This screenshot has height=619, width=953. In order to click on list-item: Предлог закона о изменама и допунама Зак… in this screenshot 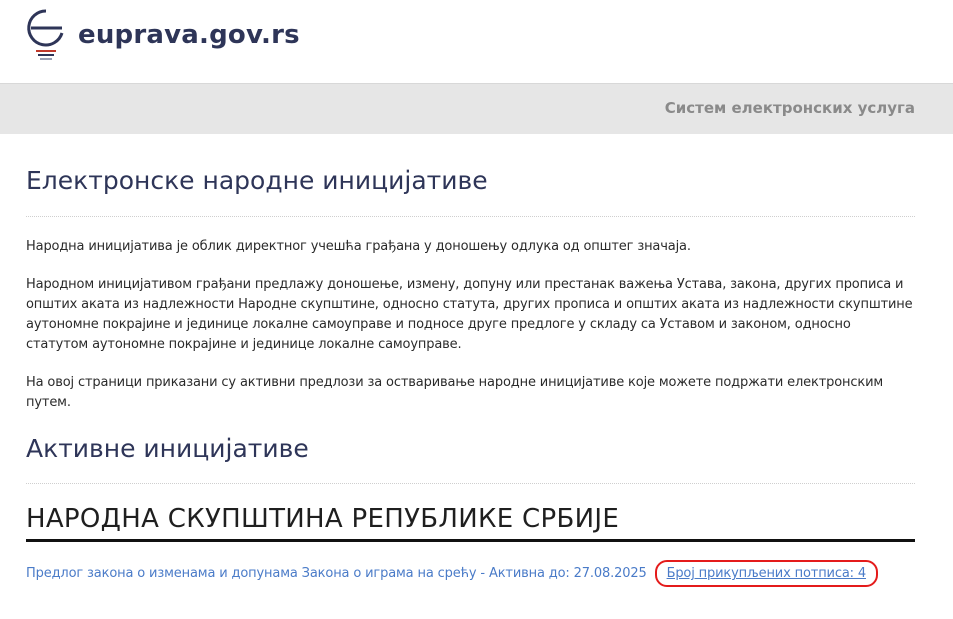, I will do `click(470, 573)`.